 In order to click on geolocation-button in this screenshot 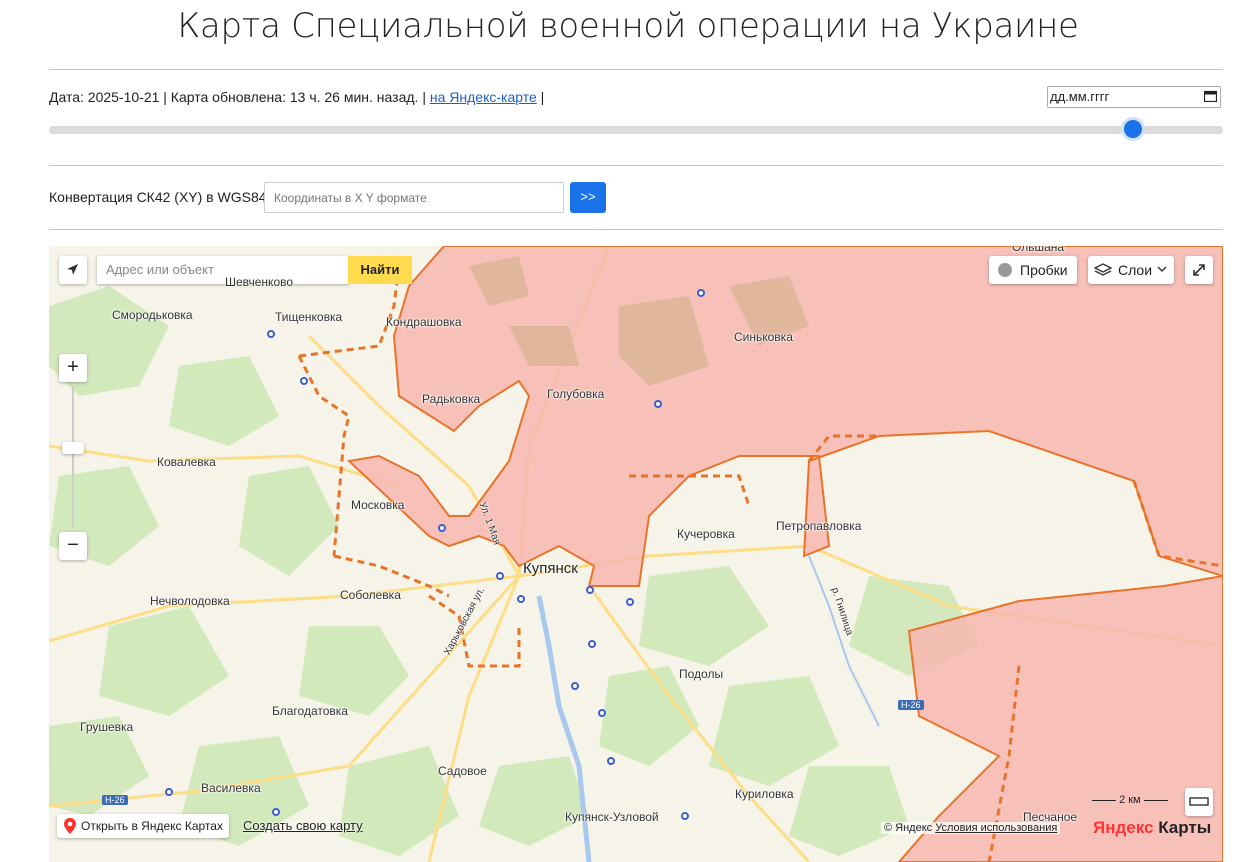, I will do `click(73, 270)`.